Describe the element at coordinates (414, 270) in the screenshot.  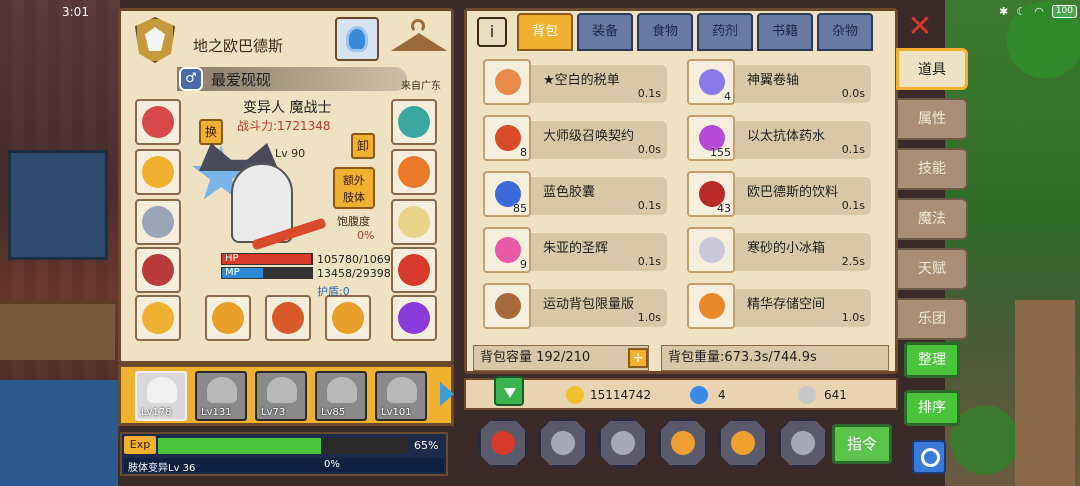
I see `equip-slot-boots` at that location.